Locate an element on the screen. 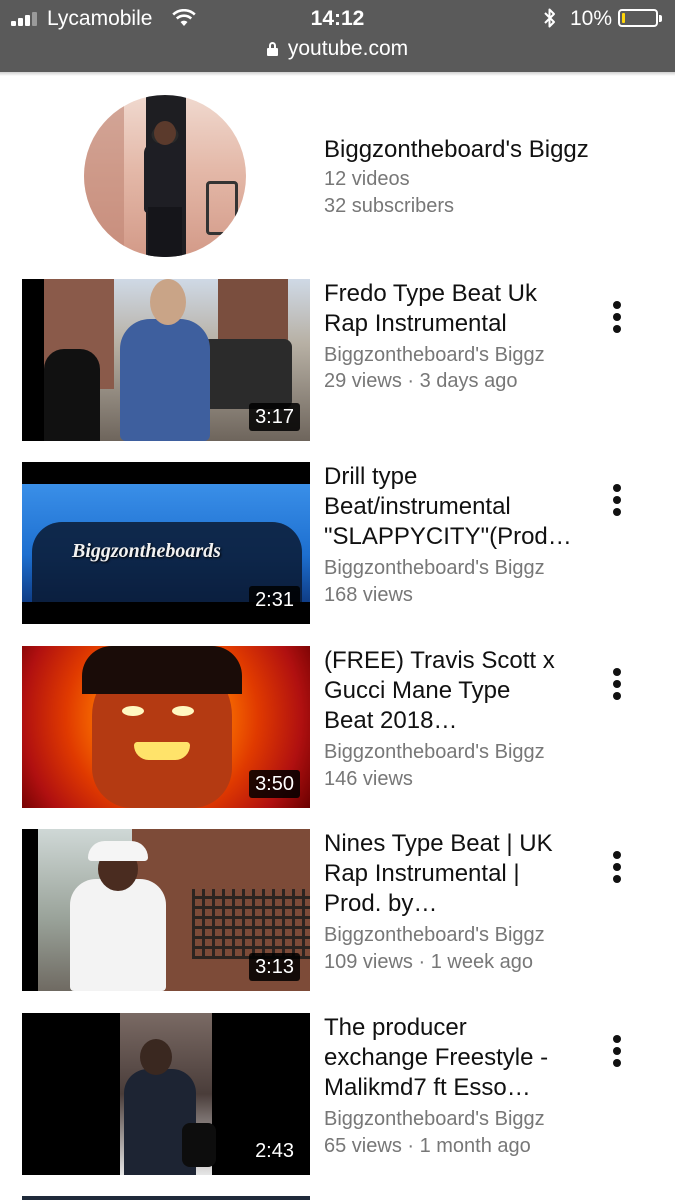  channel-video-count: 12 videos is located at coordinates (367, 179).